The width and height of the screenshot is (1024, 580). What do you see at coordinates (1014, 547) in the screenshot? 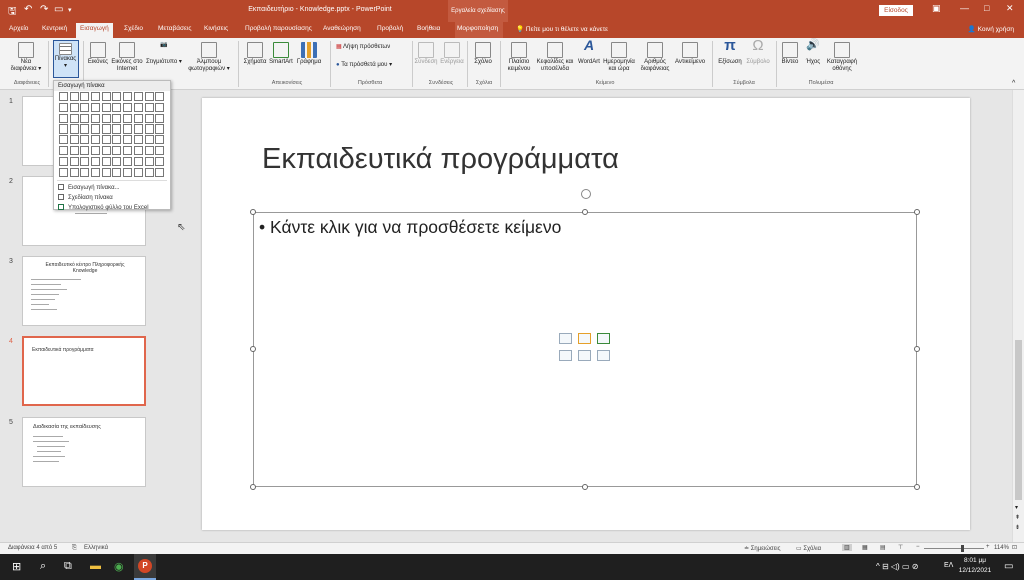
I see `fit-slide-icon: ⊡` at bounding box center [1014, 547].